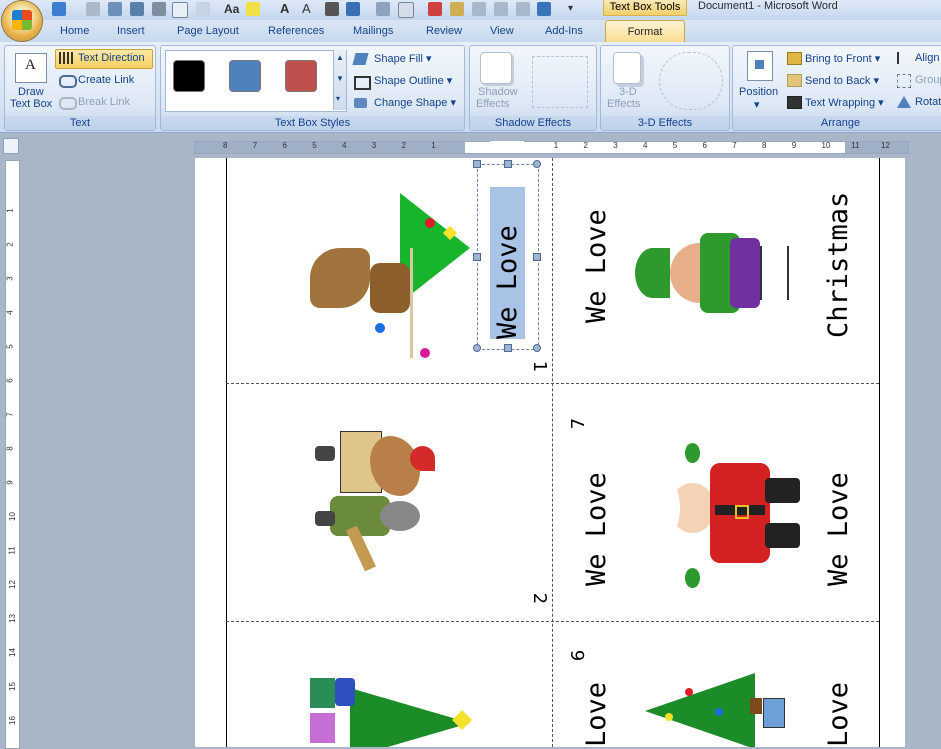 Image resolution: width=941 pixels, height=749 pixels. Describe the element at coordinates (284, 8) in the screenshot. I see `grow-font-icon: A` at that location.